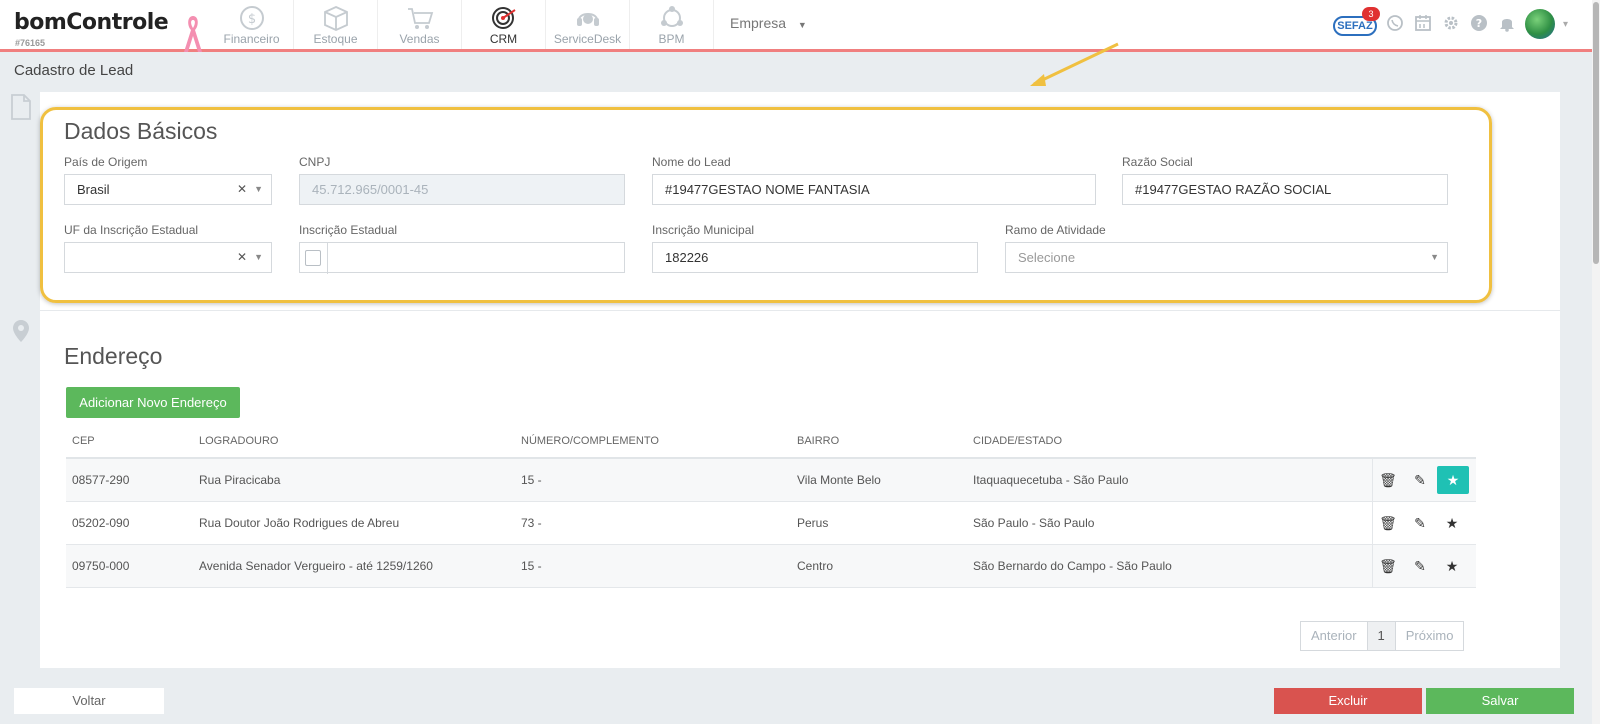  Describe the element at coordinates (239, 441) in the screenshot. I see `column-header-logradouro: LOGRADOURO` at that location.